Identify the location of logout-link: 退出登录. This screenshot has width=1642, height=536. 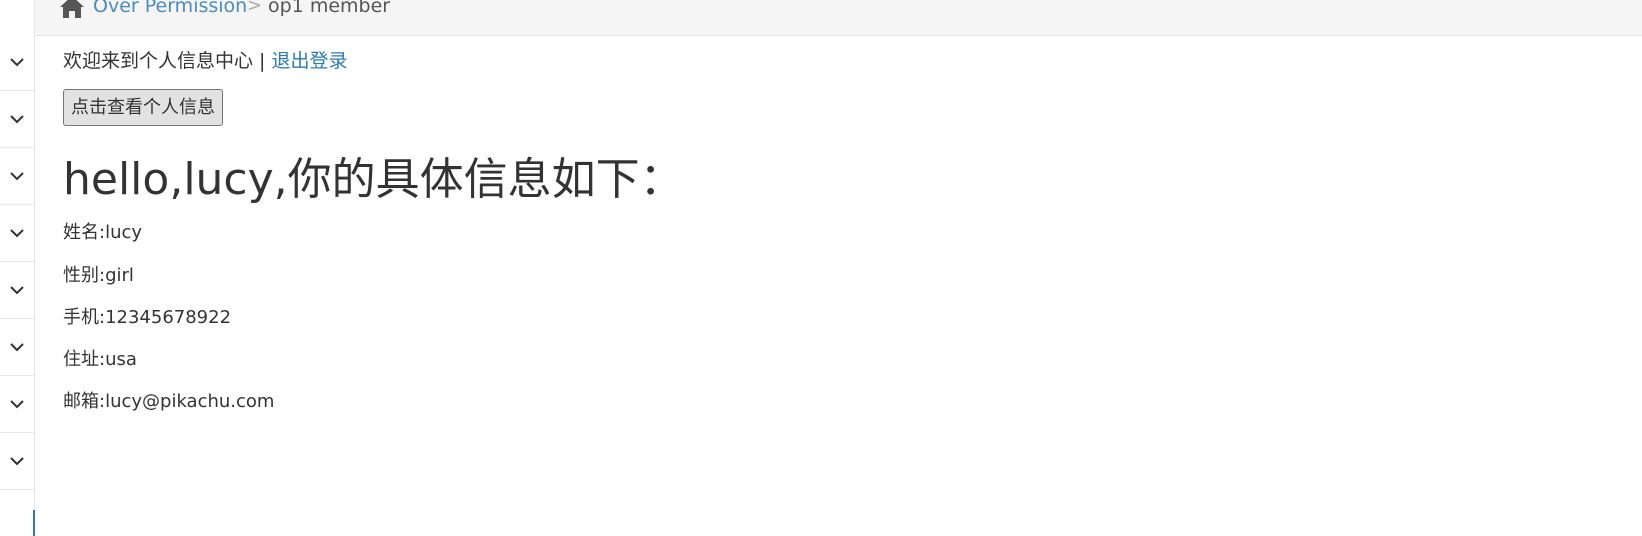
(310, 61).